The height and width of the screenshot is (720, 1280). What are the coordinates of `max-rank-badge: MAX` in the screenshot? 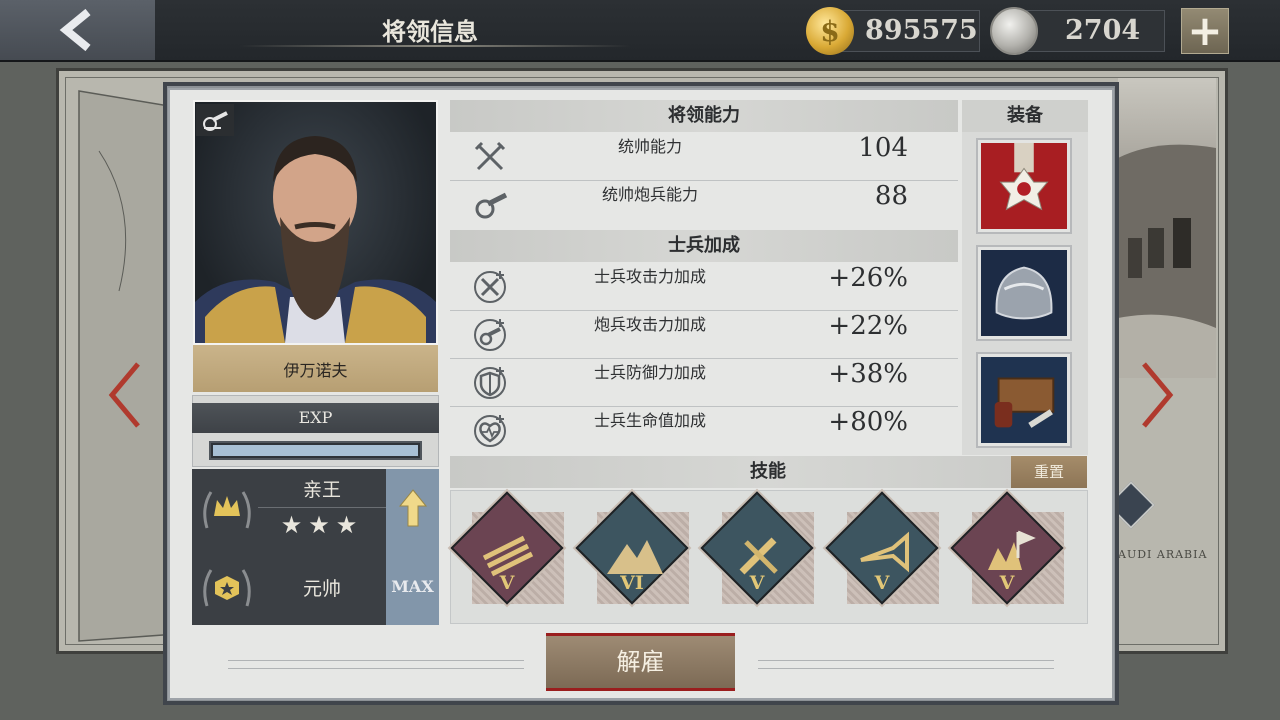 It's located at (412, 586).